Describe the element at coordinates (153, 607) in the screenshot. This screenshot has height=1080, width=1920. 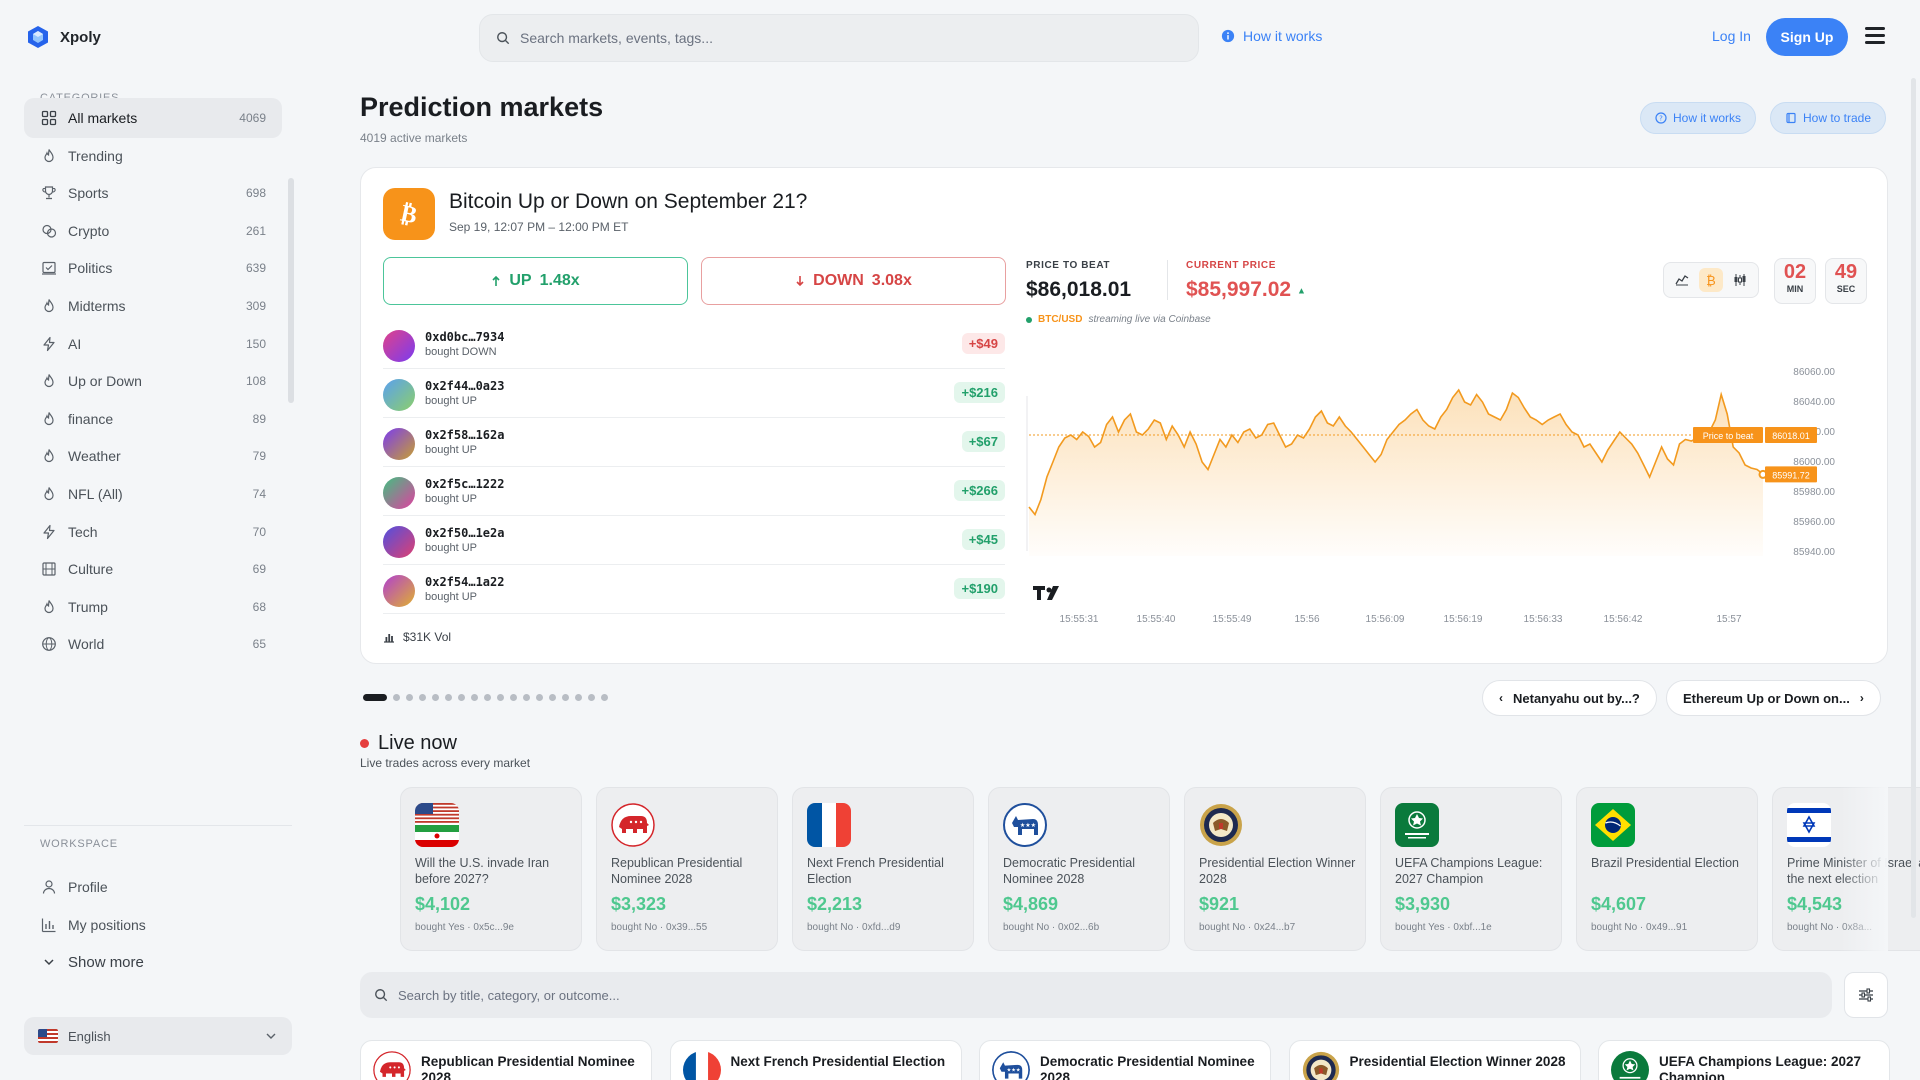
I see `sidebar-item-trump: Trump 68` at that location.